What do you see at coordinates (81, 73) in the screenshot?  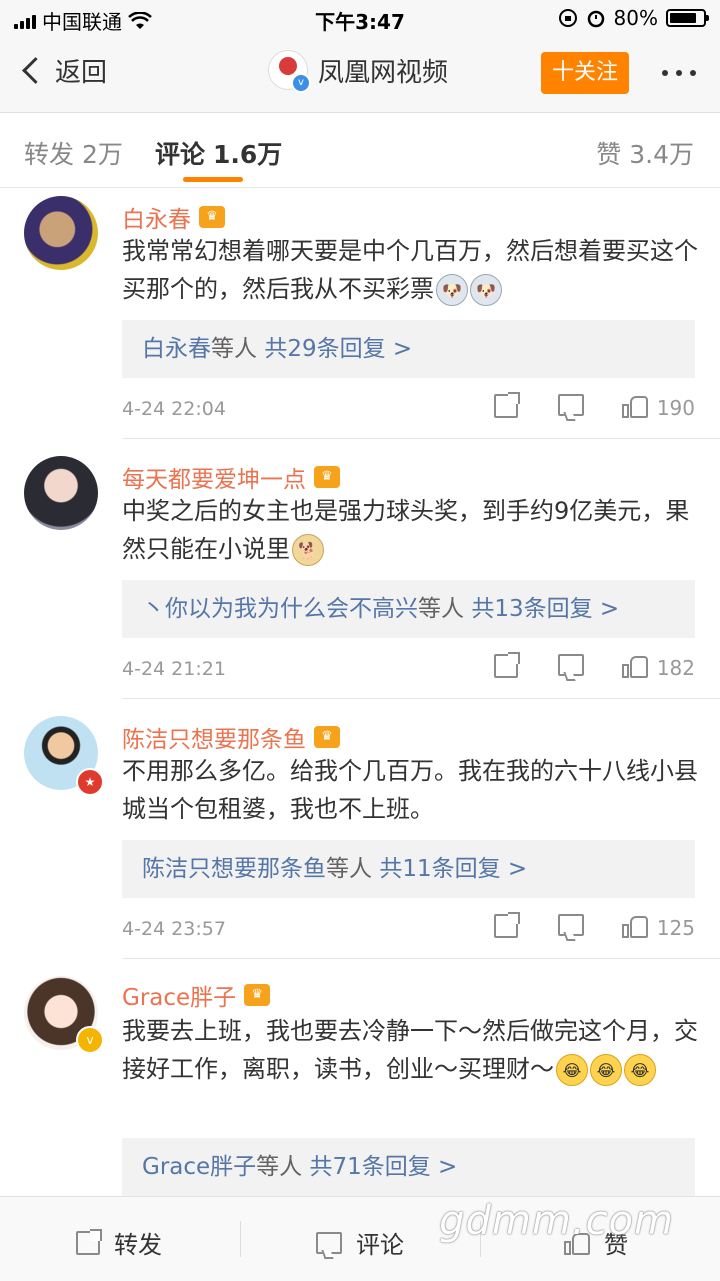 I see `back-label: 返回` at bounding box center [81, 73].